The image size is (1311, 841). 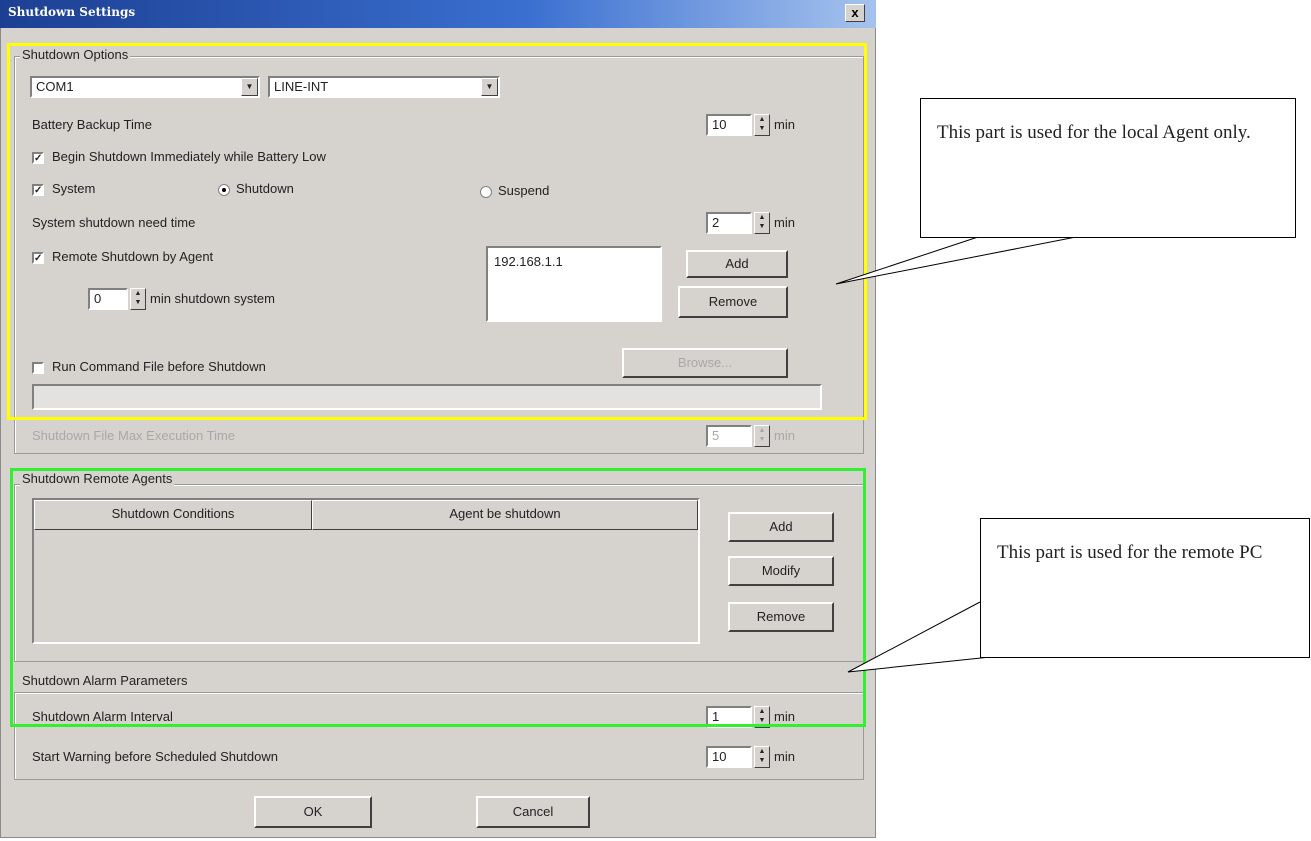 I want to click on remote-callout-pointer, so click(x=924, y=637).